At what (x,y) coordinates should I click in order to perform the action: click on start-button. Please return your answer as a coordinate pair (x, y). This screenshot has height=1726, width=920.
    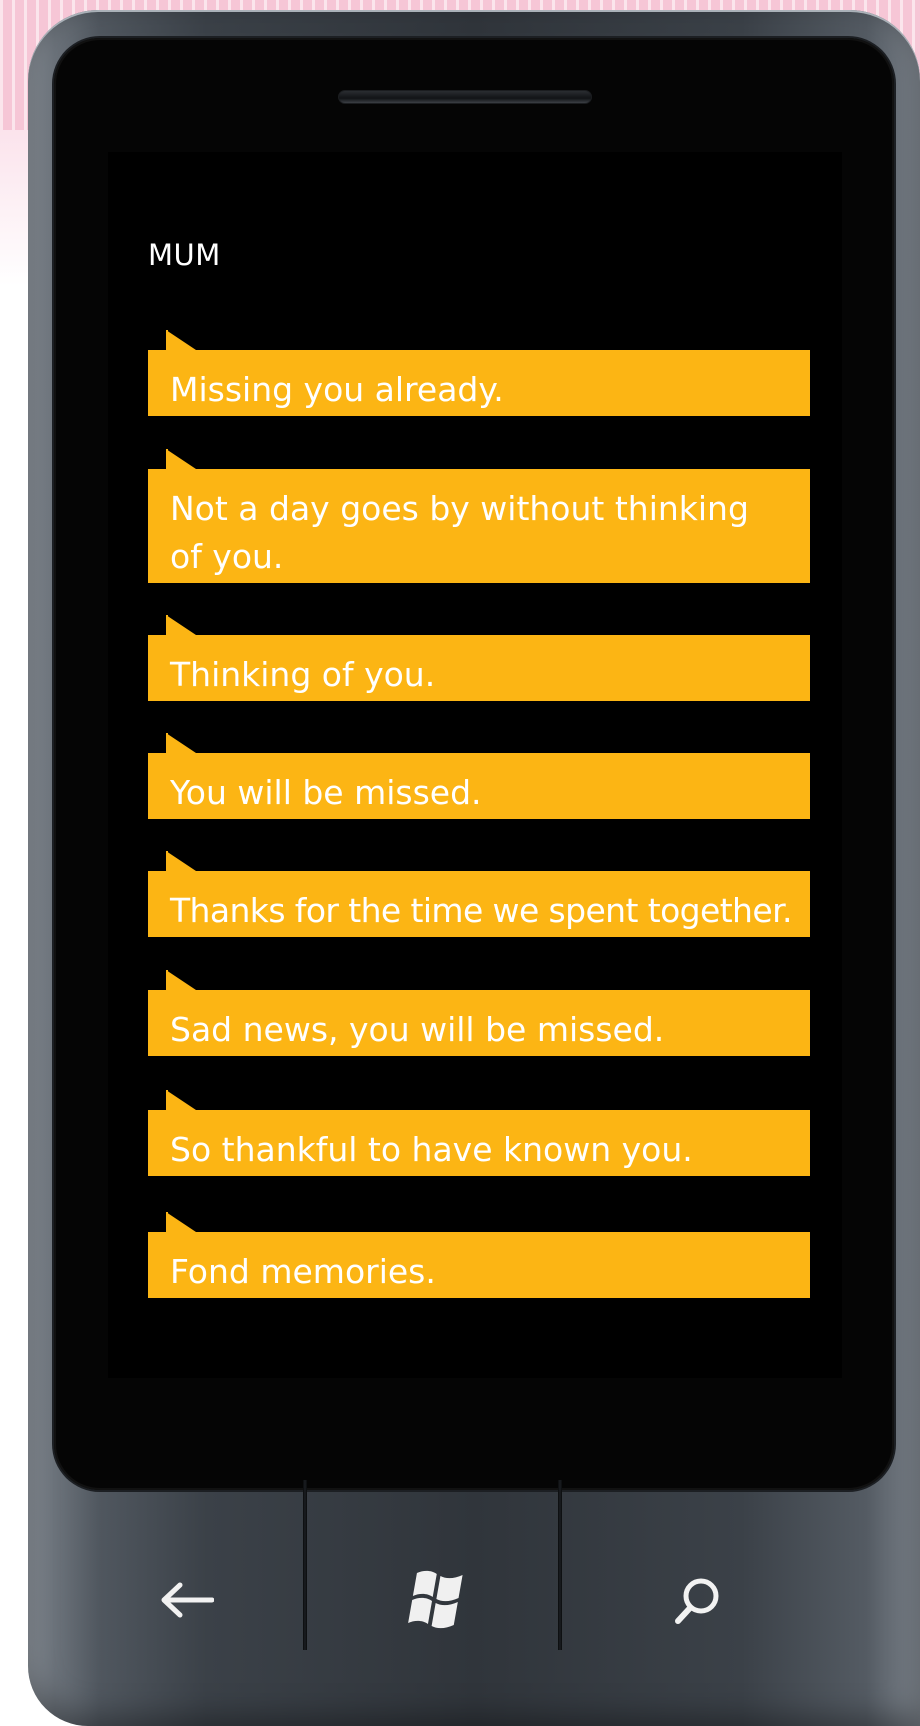
    Looking at the image, I should click on (440, 1600).